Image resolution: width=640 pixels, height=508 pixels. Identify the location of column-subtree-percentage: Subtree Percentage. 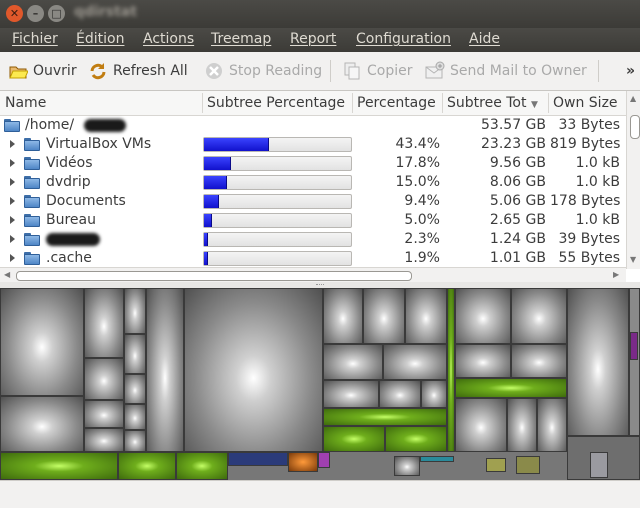
(276, 103).